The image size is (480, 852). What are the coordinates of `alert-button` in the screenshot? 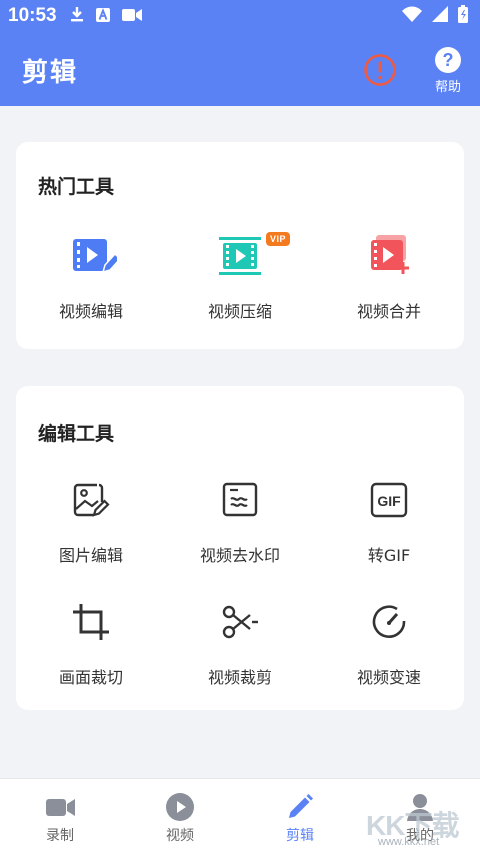 It's located at (380, 70).